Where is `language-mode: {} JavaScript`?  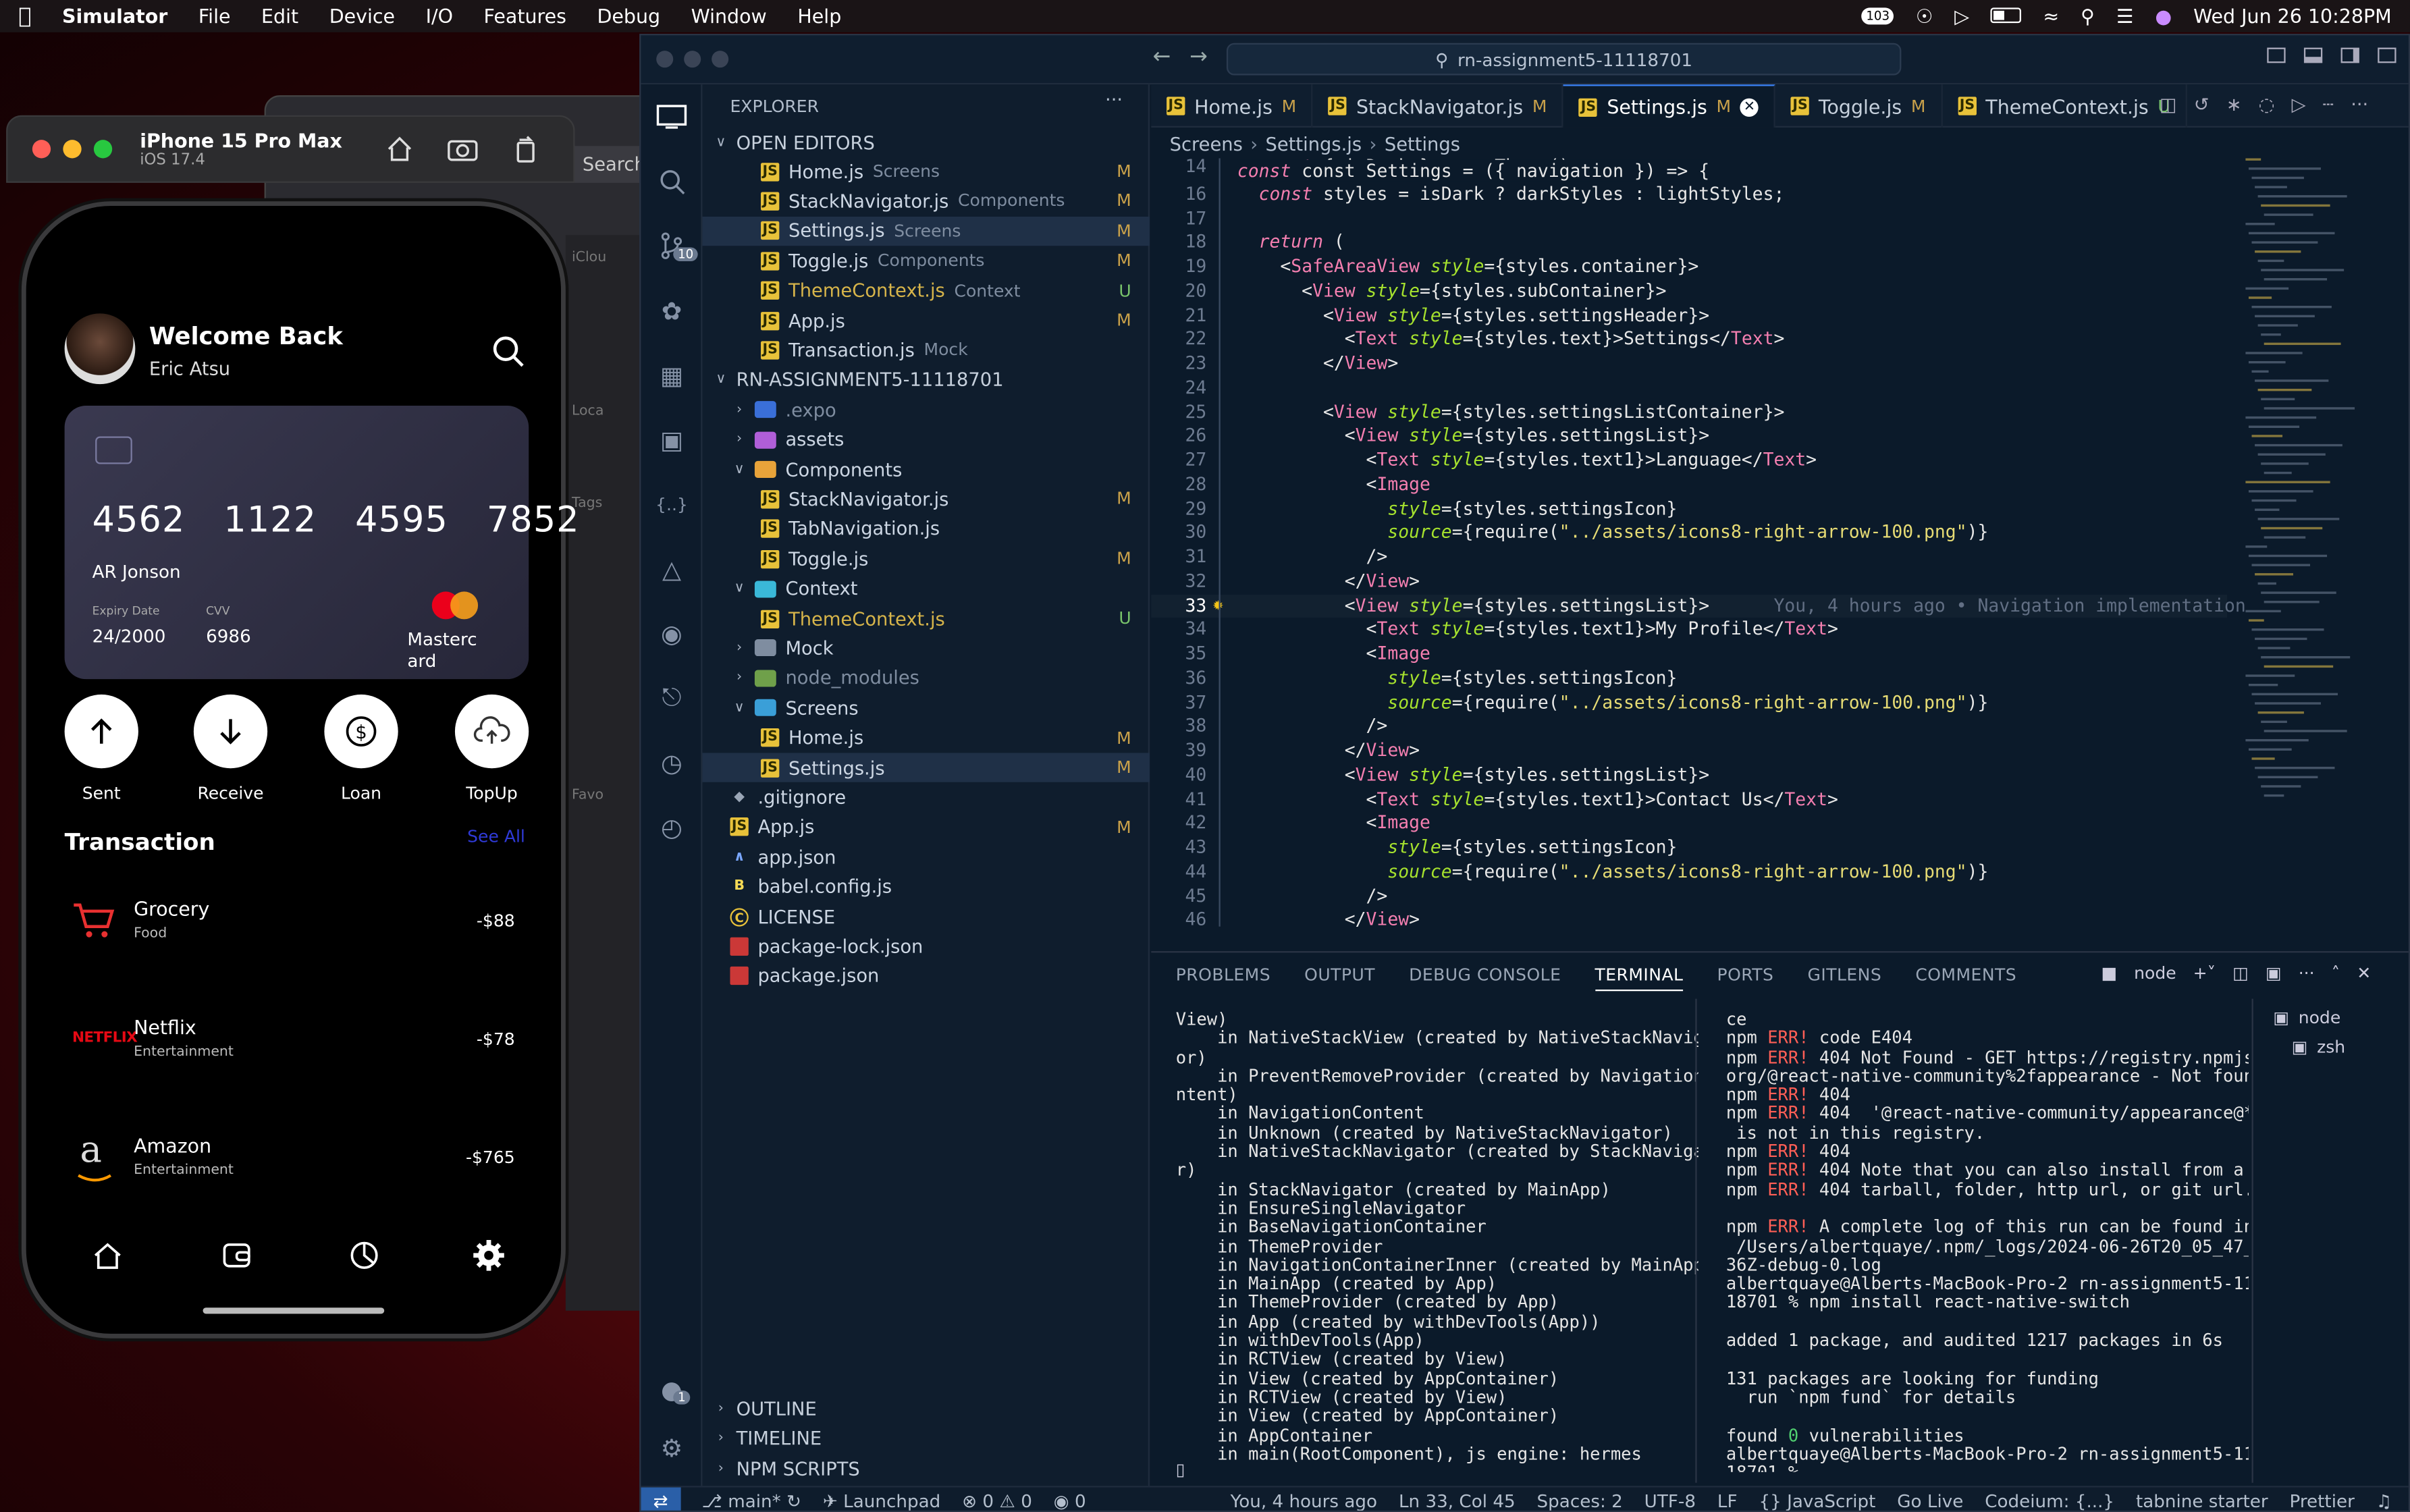
language-mode: {} JavaScript is located at coordinates (1817, 1501).